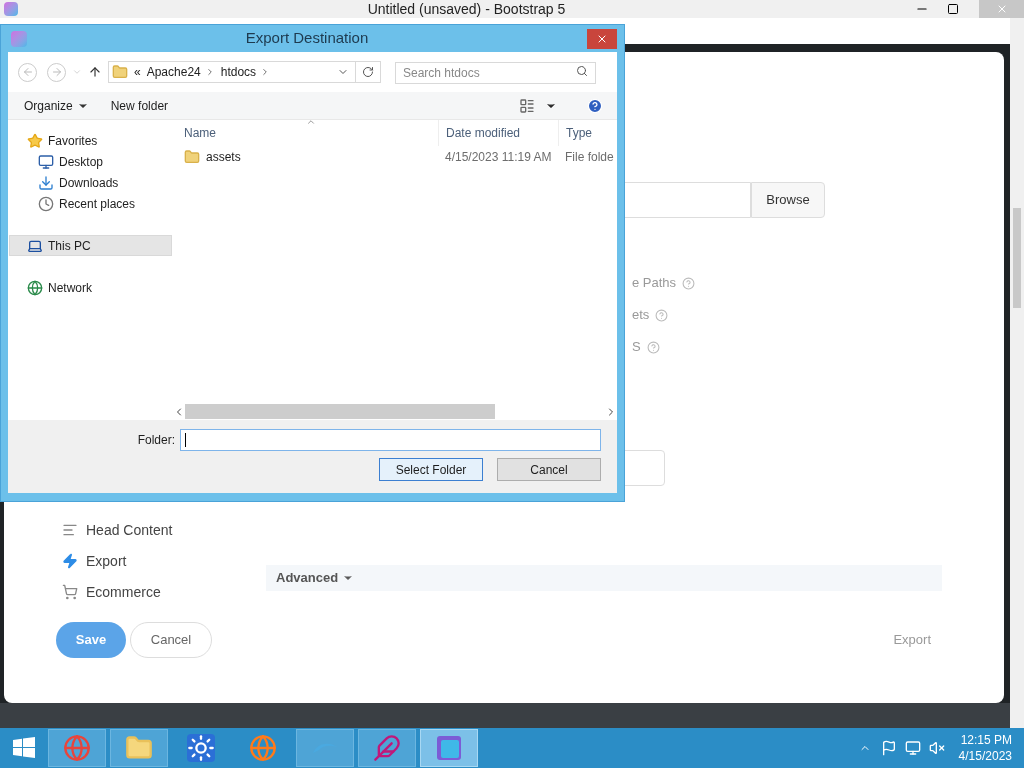 The width and height of the screenshot is (1024, 768). Describe the element at coordinates (46, 182) in the screenshot. I see `download-icon` at that location.